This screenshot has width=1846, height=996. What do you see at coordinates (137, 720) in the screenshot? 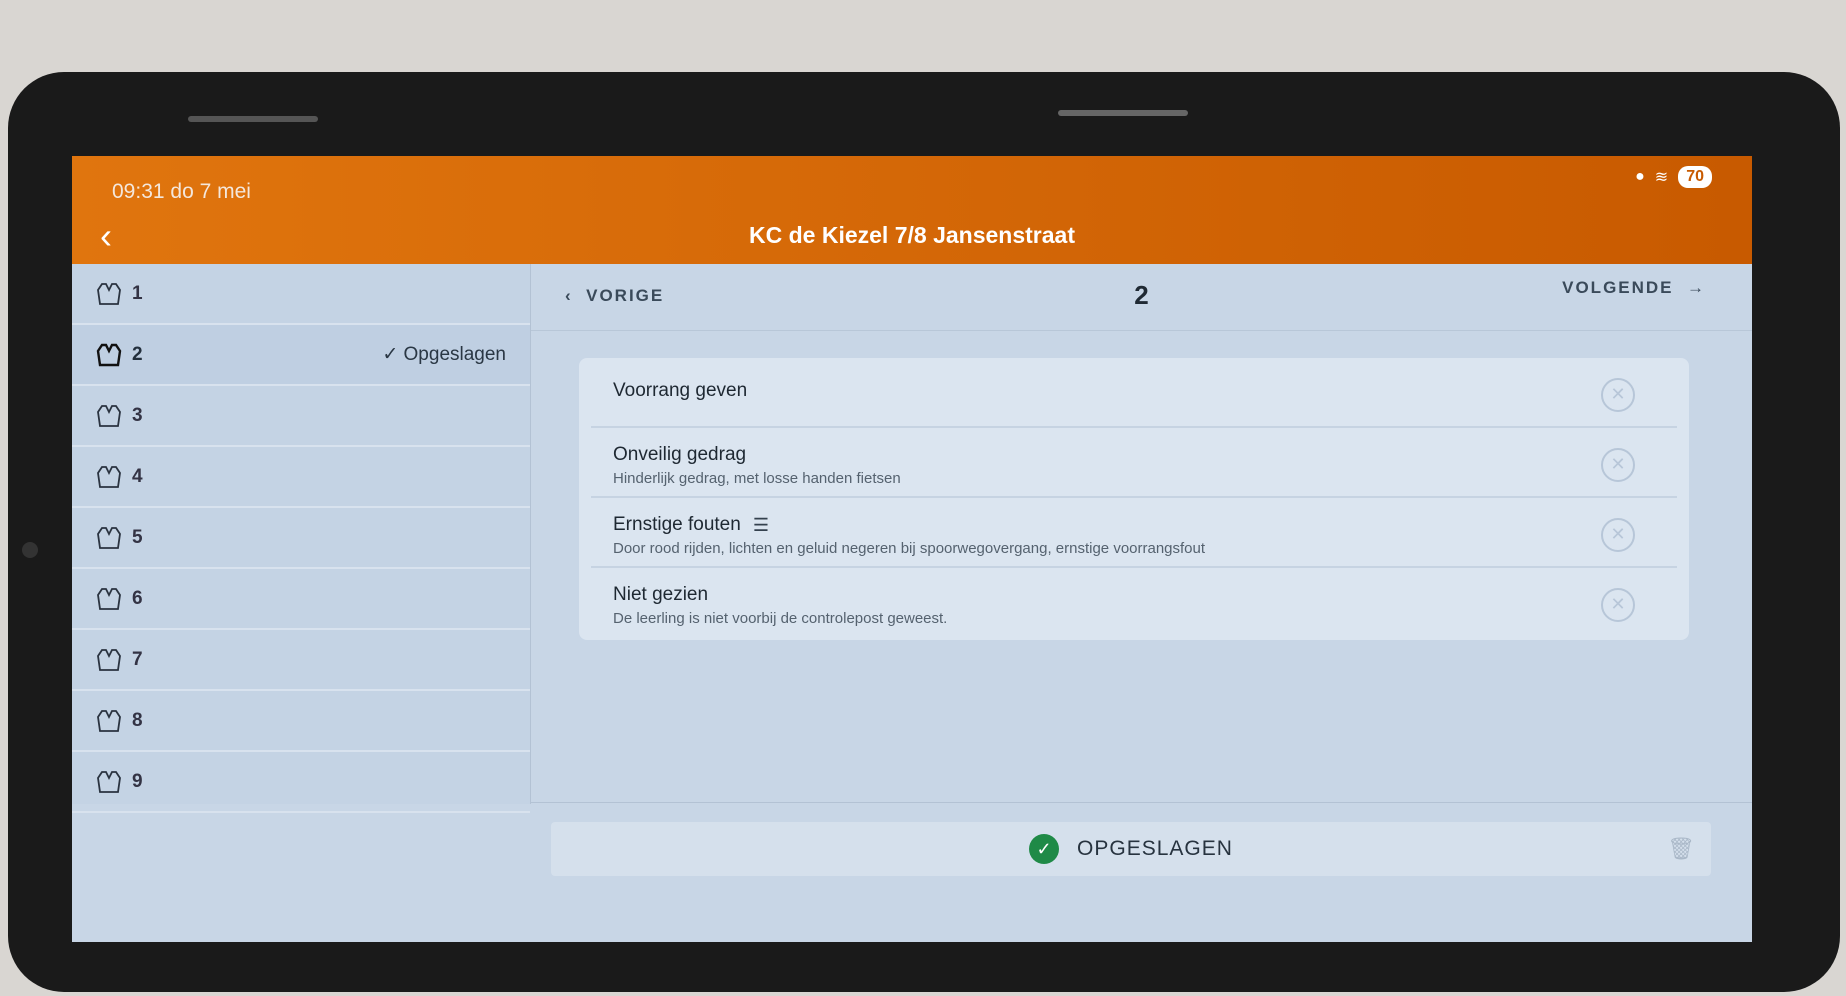
I see `sidebar-item-label: 8` at bounding box center [137, 720].